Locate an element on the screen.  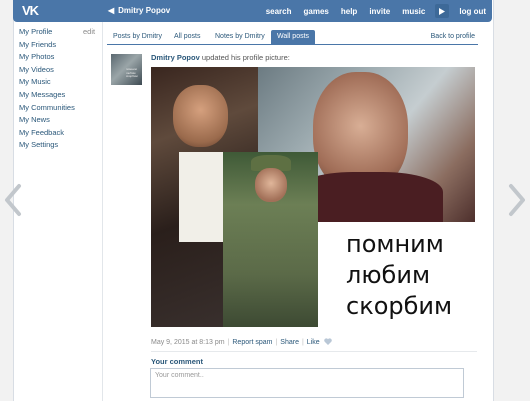
post-author-link: Dmitry Popov is located at coordinates (175, 57).